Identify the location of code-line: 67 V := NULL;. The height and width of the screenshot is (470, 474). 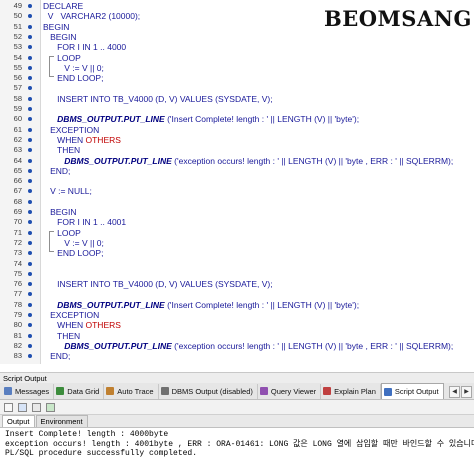
(237, 191).